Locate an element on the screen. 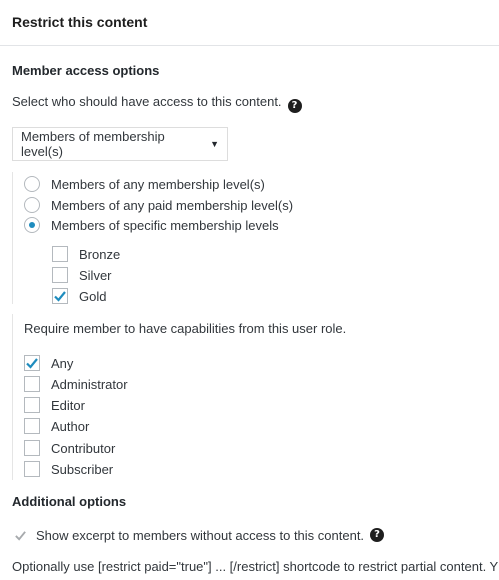 This screenshot has height=580, width=499. role-editor: Editor is located at coordinates (54, 405).